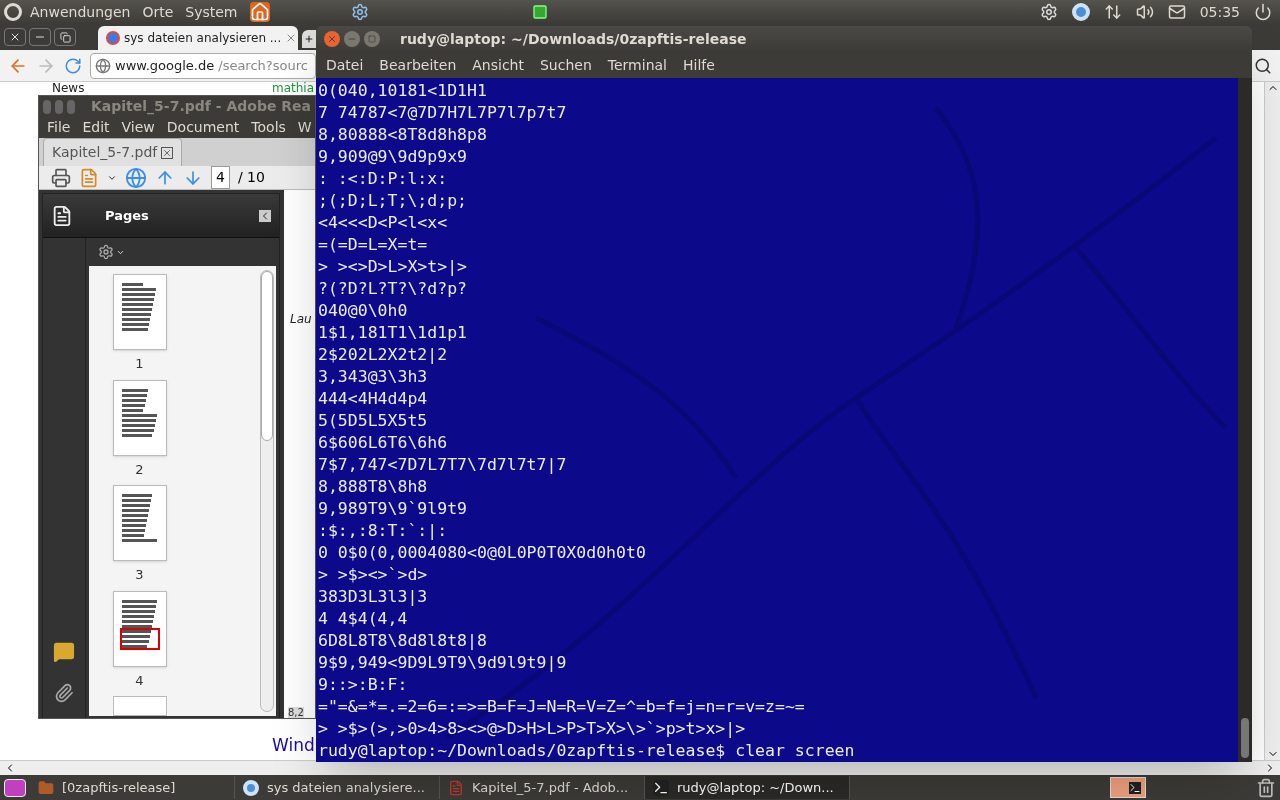 The image size is (1280, 800). Describe the element at coordinates (372, 39) in the screenshot. I see `maximize-button` at that location.